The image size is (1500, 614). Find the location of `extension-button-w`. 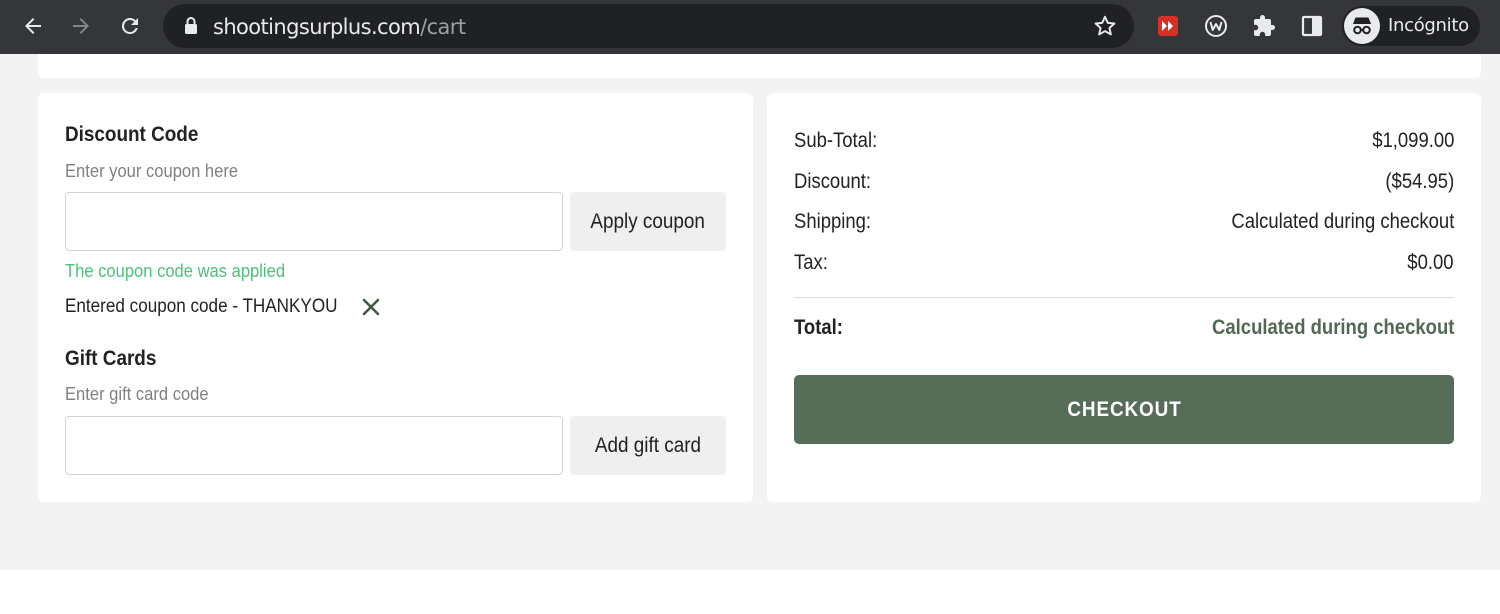

extension-button-w is located at coordinates (1216, 26).